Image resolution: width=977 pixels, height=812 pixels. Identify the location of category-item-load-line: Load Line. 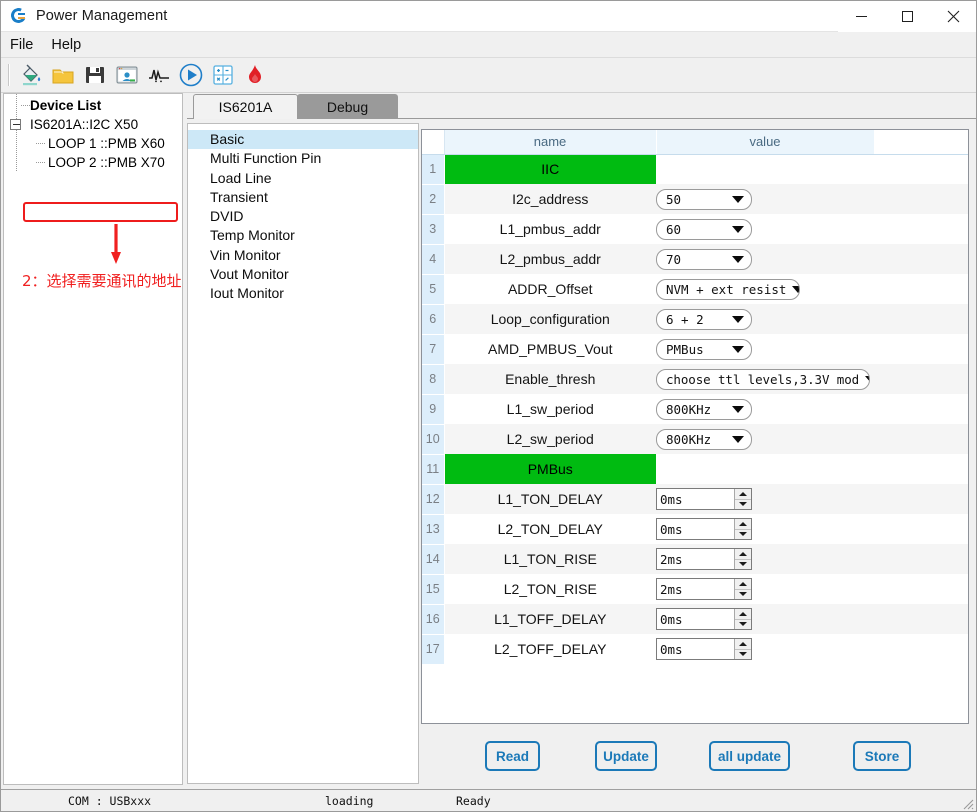
(303, 178).